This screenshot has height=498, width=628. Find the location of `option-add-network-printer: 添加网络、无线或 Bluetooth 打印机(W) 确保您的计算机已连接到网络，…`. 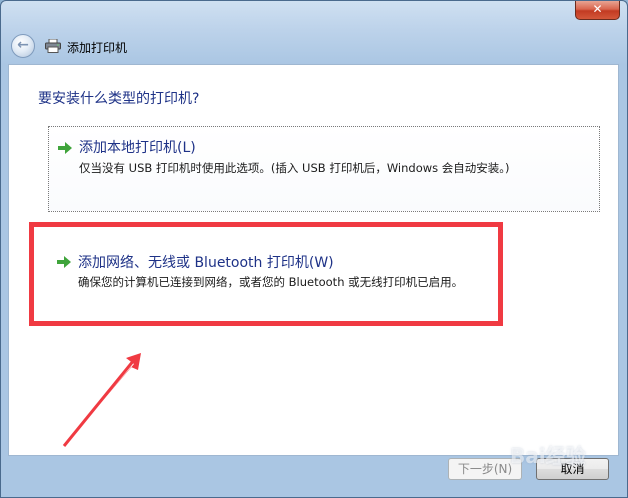

option-add-network-printer: 添加网络、无线或 Bluetooth 打印机(W) 确保您的计算机已连接到网络，… is located at coordinates (298, 273).